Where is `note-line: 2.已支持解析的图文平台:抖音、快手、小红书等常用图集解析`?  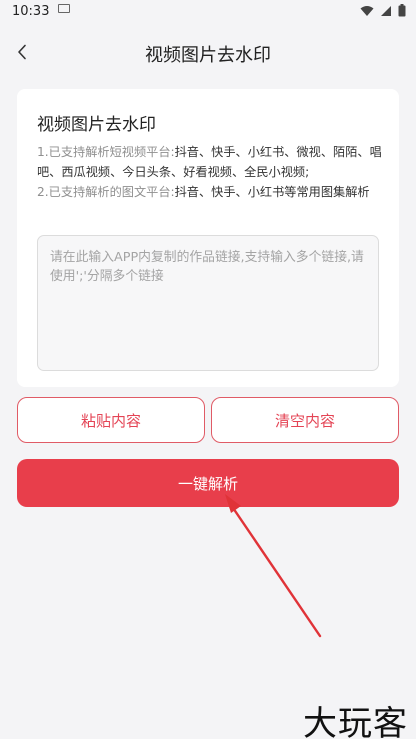 note-line: 2.已支持解析的图文平台:抖音、快手、小红书等常用图集解析 is located at coordinates (211, 192).